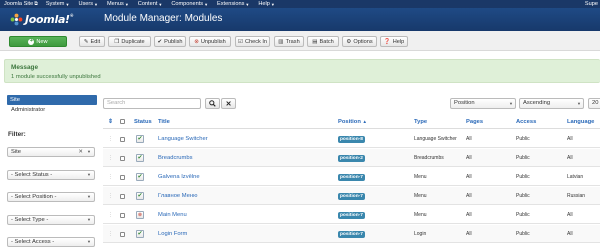 The width and height of the screenshot is (600, 250). What do you see at coordinates (122, 122) in the screenshot?
I see `select-all-checkbox` at bounding box center [122, 122].